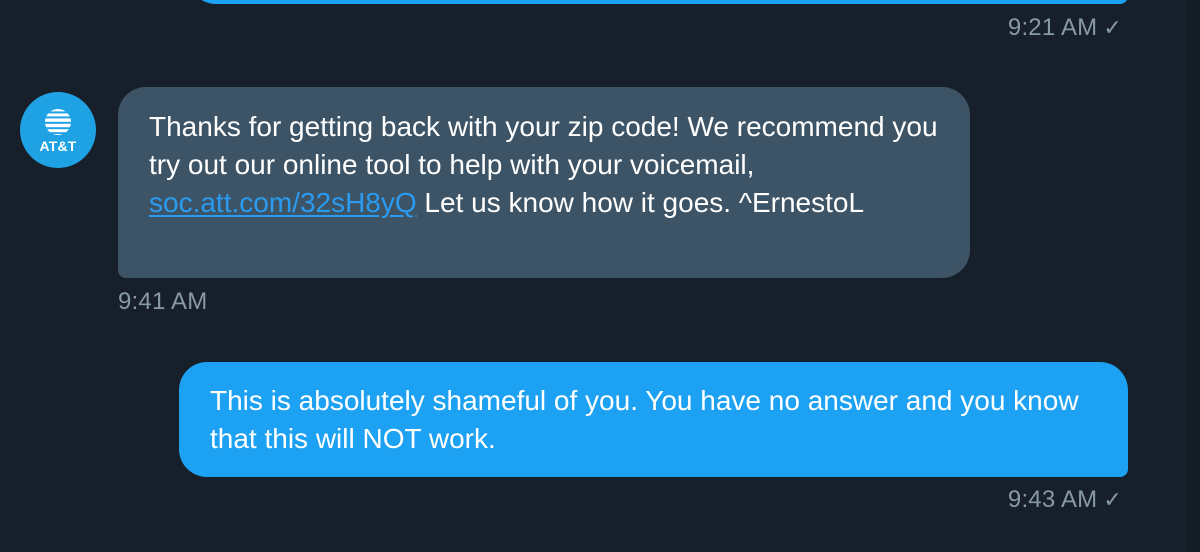  What do you see at coordinates (1052, 499) in the screenshot?
I see `timestamp-text: 9:43 AM` at bounding box center [1052, 499].